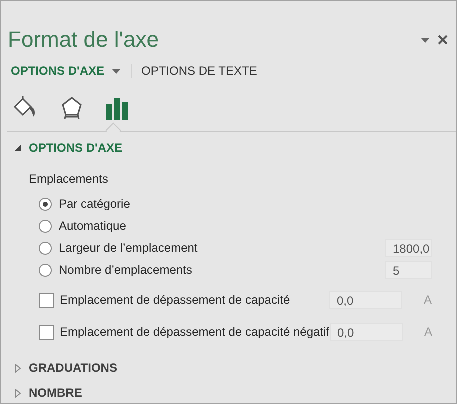  Describe the element at coordinates (93, 226) in the screenshot. I see `option-label: Automatique` at that location.